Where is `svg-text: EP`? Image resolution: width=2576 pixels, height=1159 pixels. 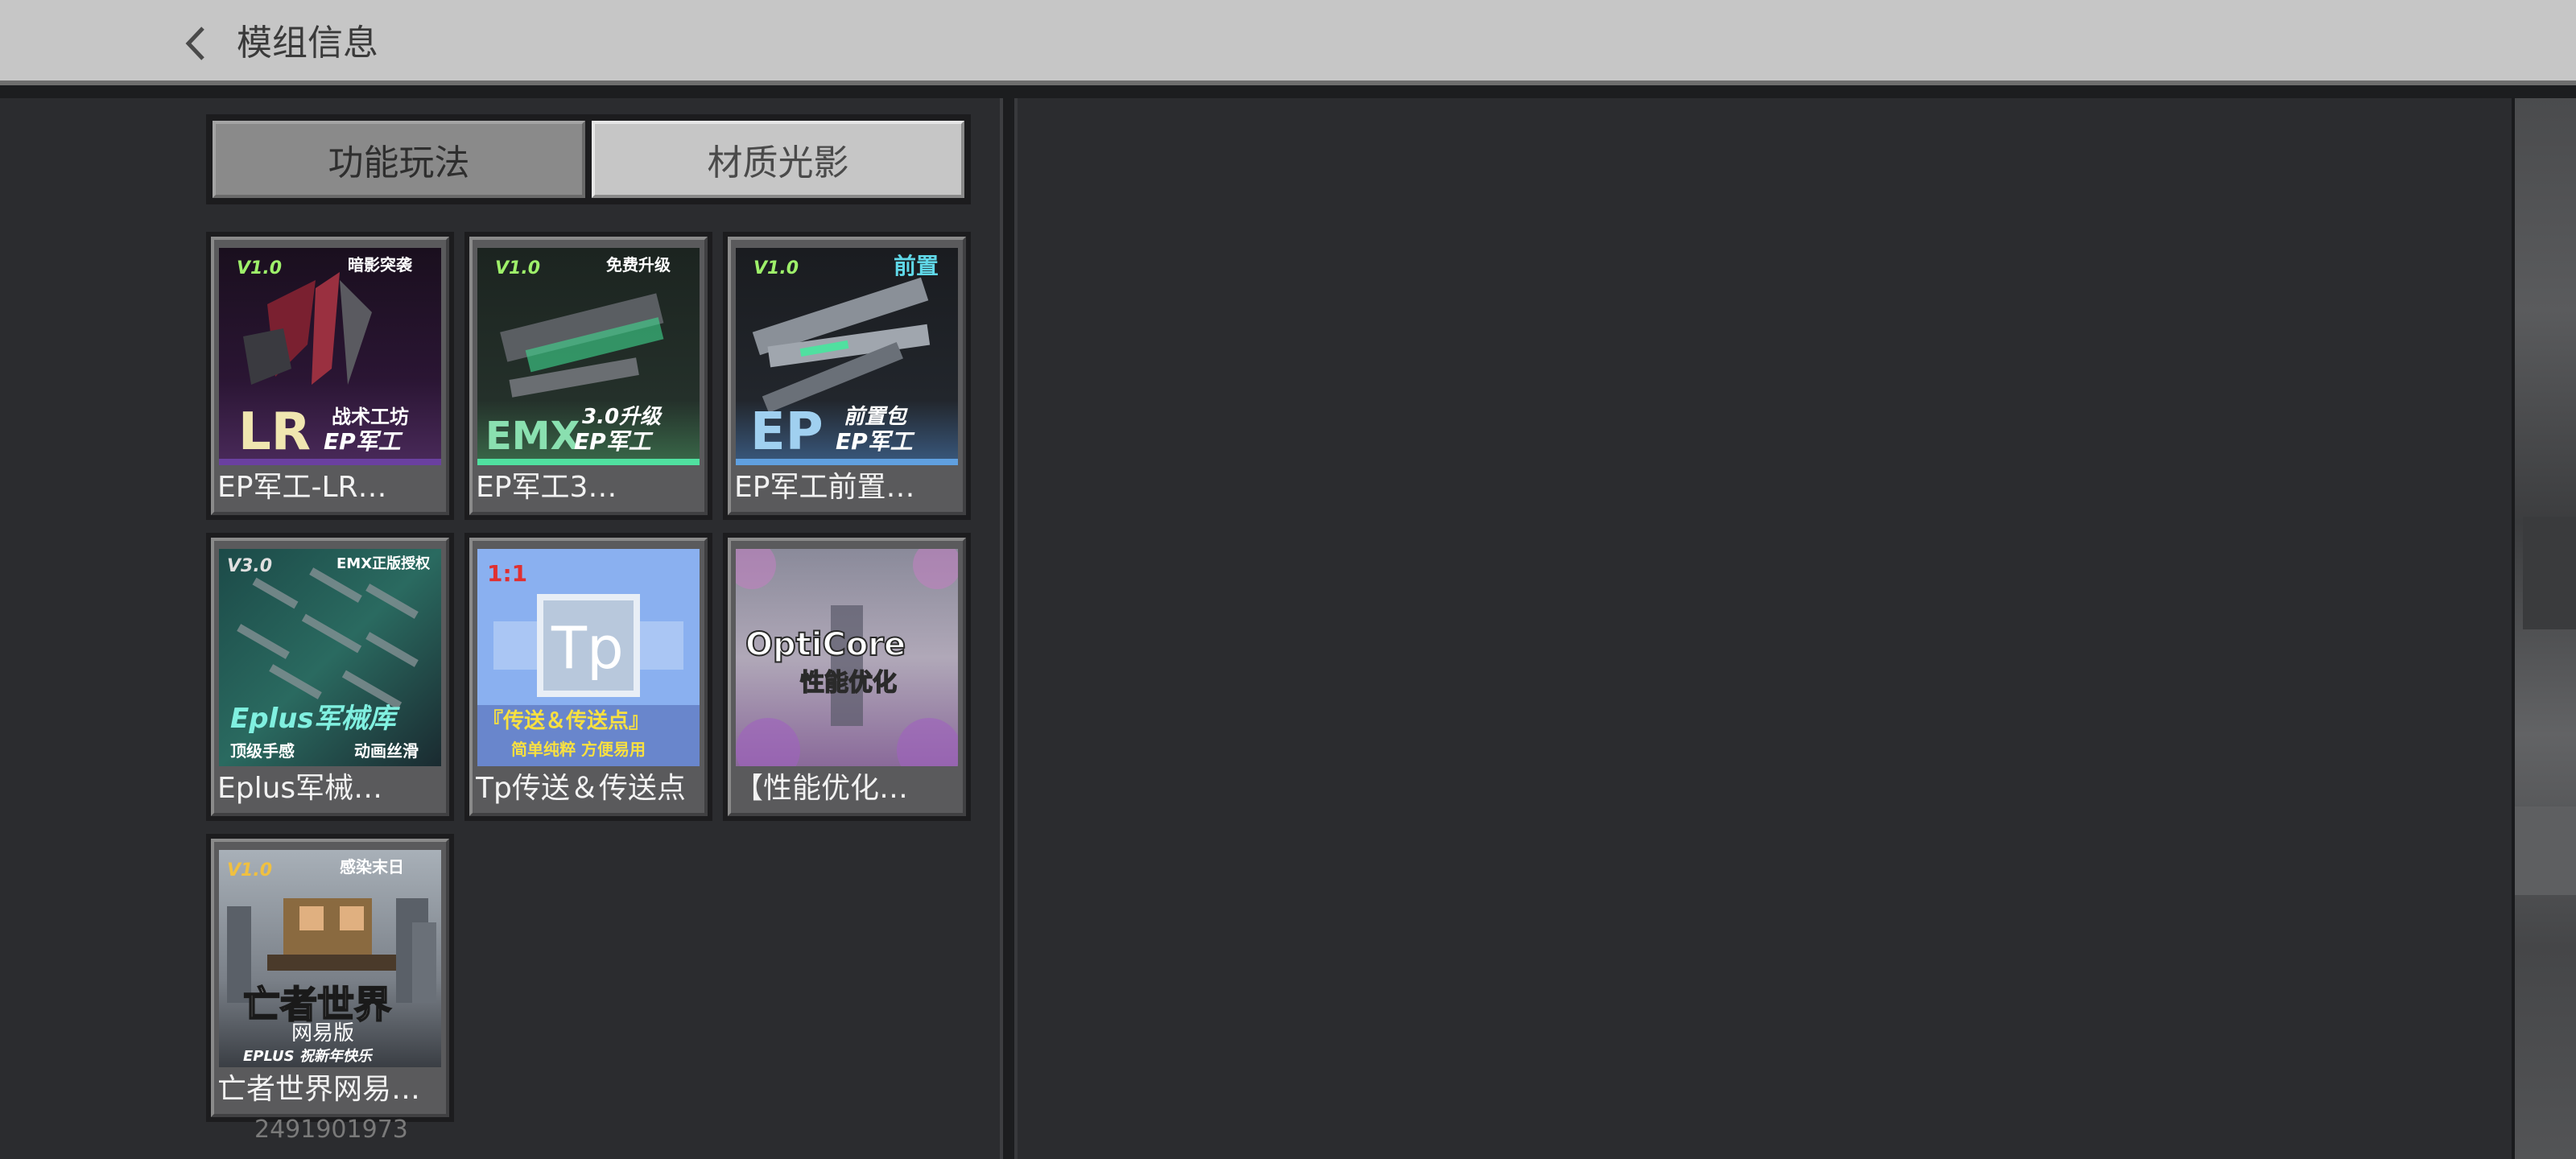
svg-text: EP is located at coordinates (787, 432).